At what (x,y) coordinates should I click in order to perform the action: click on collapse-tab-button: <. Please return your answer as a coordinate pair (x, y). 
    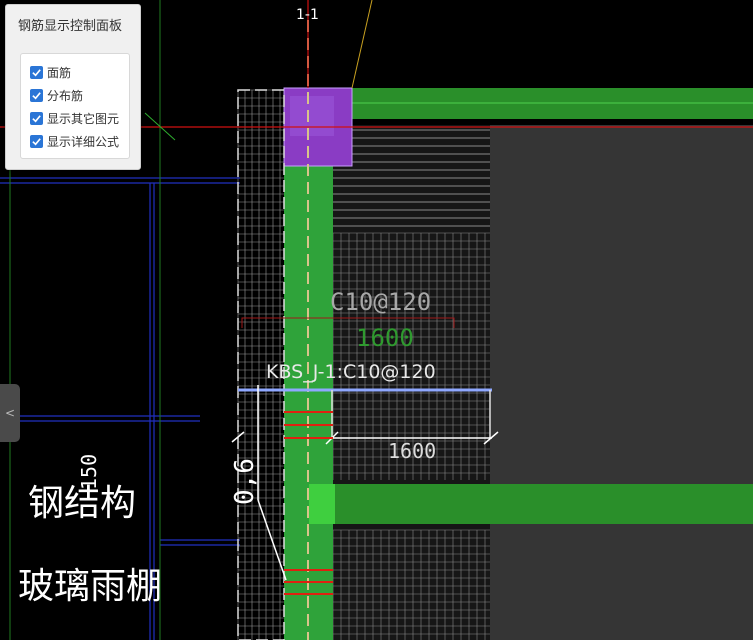
    Looking at the image, I should click on (10, 413).